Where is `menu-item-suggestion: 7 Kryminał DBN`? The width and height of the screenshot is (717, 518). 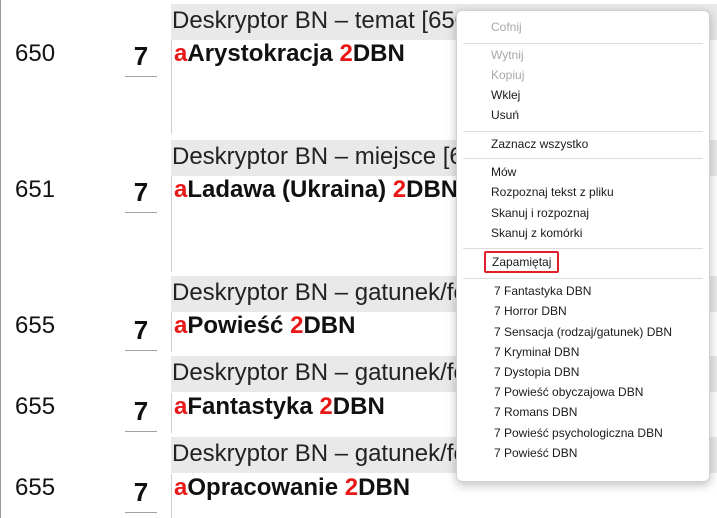
menu-item-suggestion: 7 Kryminał DBN is located at coordinates (536, 352).